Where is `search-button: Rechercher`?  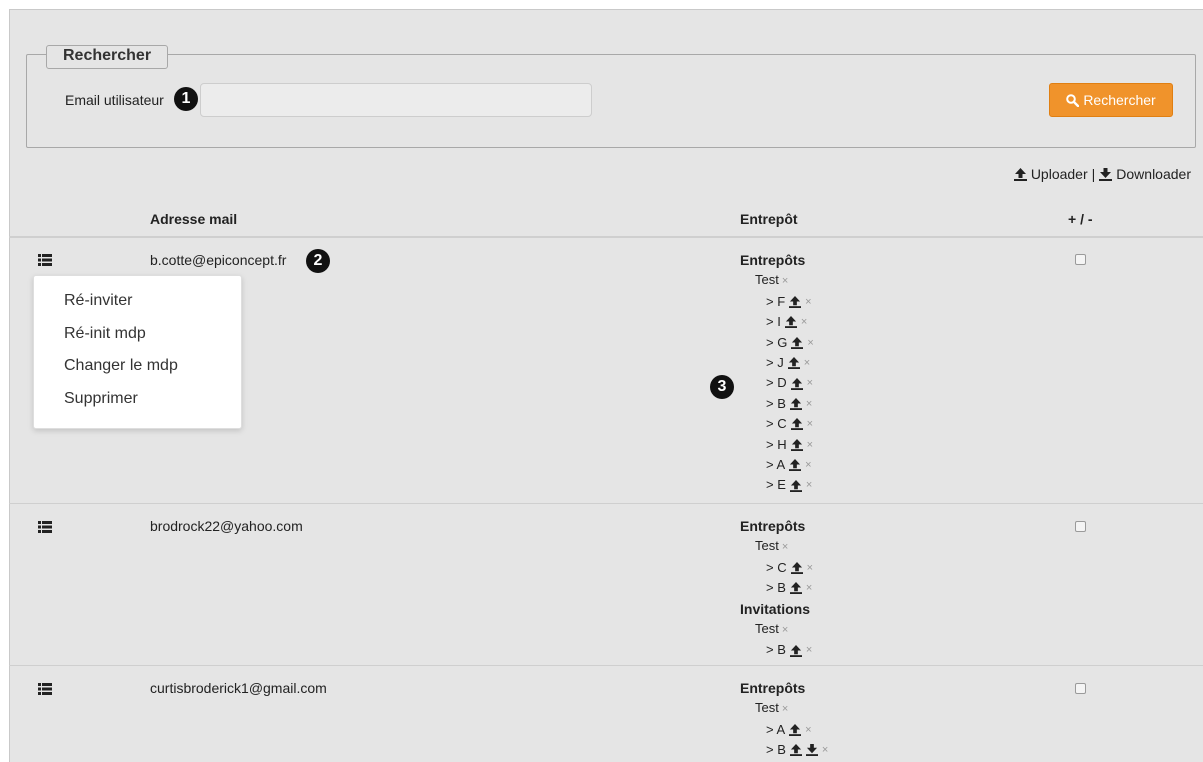
search-button: Rechercher is located at coordinates (1111, 100).